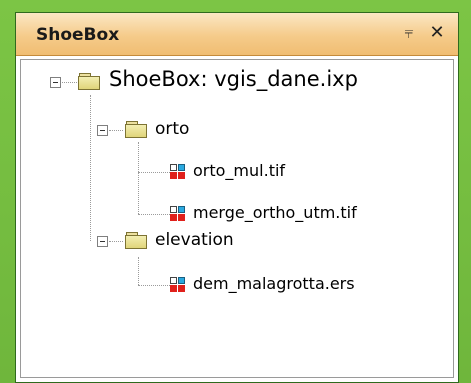 Image resolution: width=471 pixels, height=383 pixels. Describe the element at coordinates (437, 33) in the screenshot. I see `close-icon: ✕` at that location.